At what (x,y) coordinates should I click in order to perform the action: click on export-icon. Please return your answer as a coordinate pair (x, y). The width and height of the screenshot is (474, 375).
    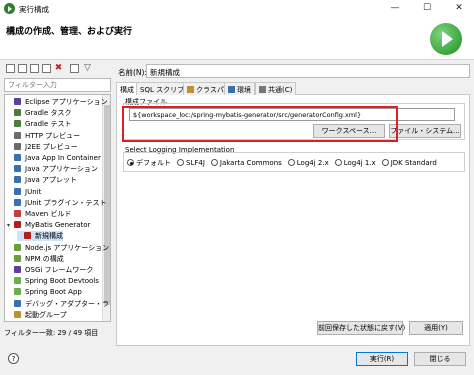
    Looking at the image, I should click on (34, 68).